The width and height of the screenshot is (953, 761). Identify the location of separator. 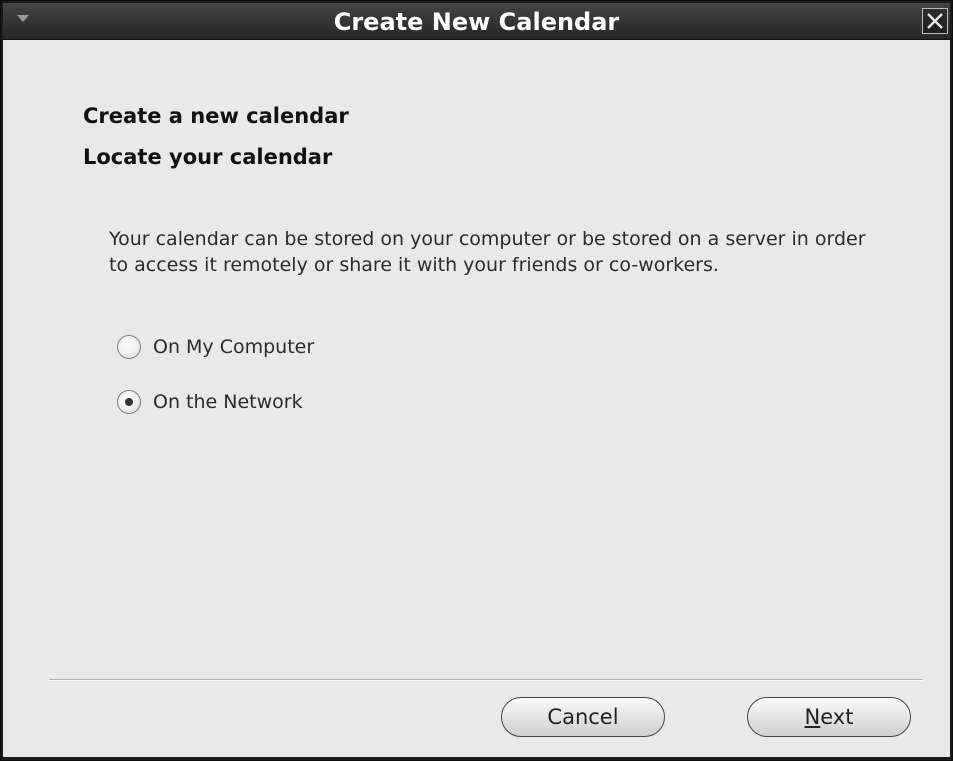
(486, 680).